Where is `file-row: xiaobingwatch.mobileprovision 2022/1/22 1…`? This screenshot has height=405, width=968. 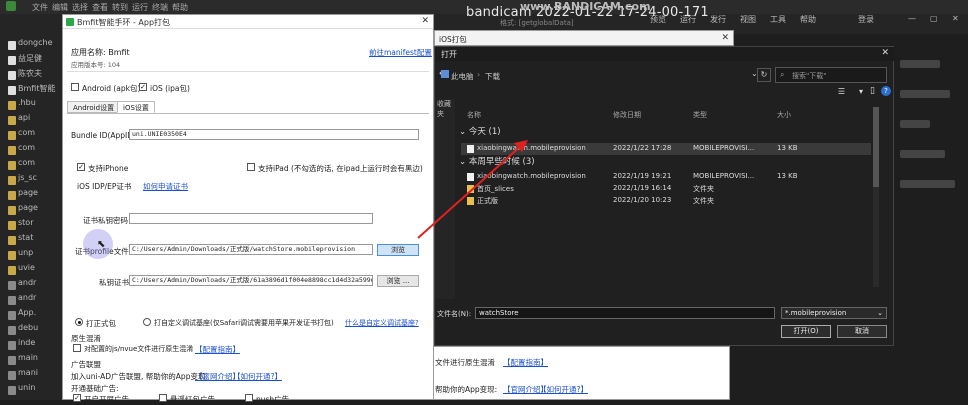
file-row: xiaobingwatch.mobileprovision 2022/1/22 1… is located at coordinates (666, 149).